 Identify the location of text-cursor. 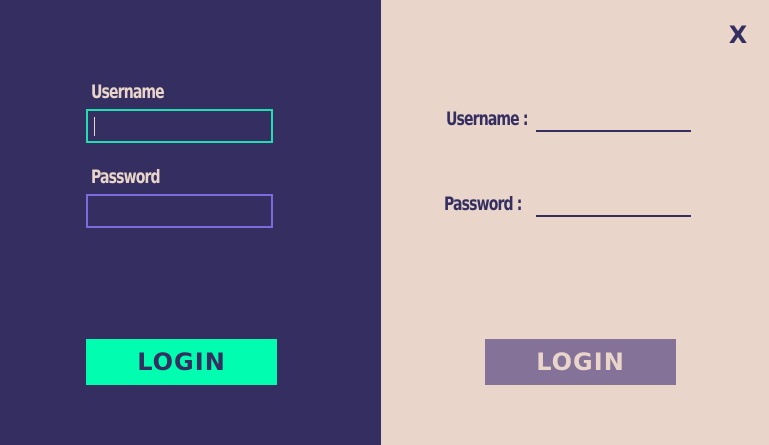
(94, 126).